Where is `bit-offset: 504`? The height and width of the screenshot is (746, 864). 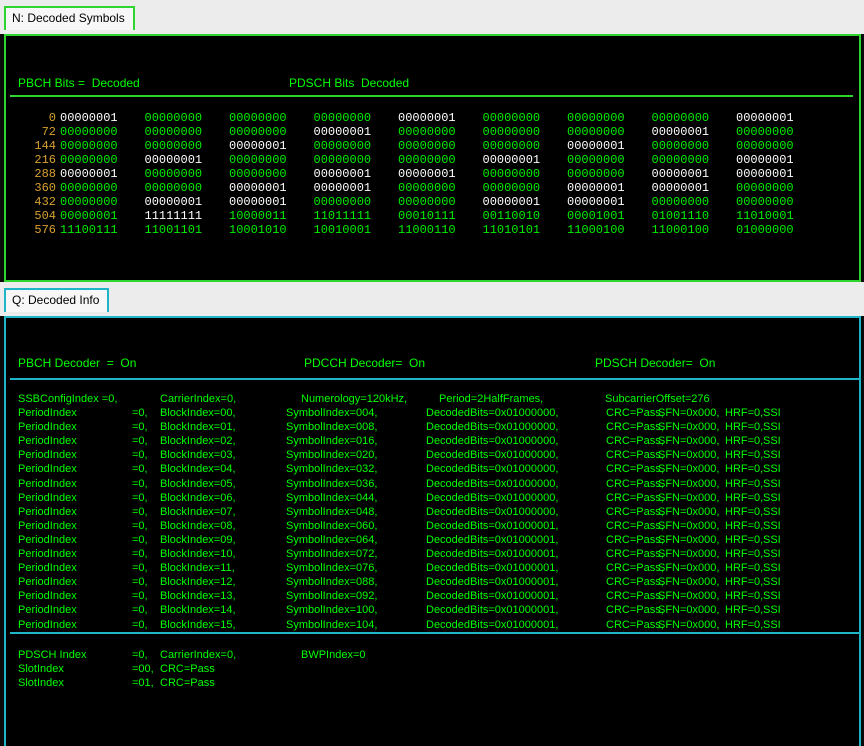 bit-offset: 504 is located at coordinates (45, 216).